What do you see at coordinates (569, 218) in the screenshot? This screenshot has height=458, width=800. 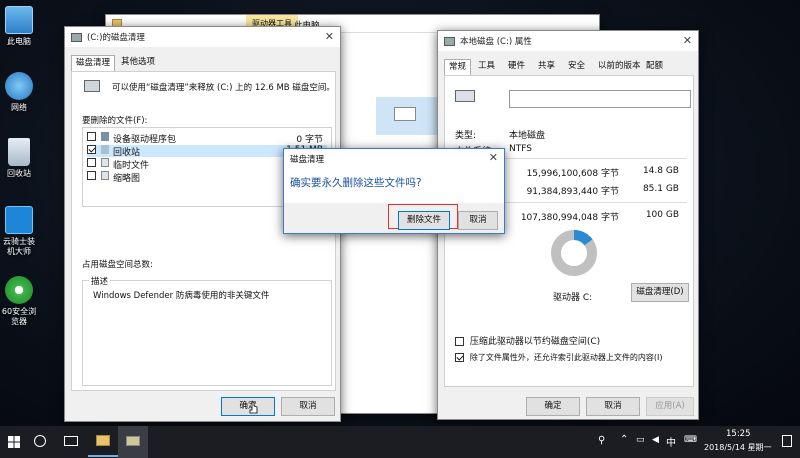 I see `capacity-bytes: 107,380,994,048 字节` at bounding box center [569, 218].